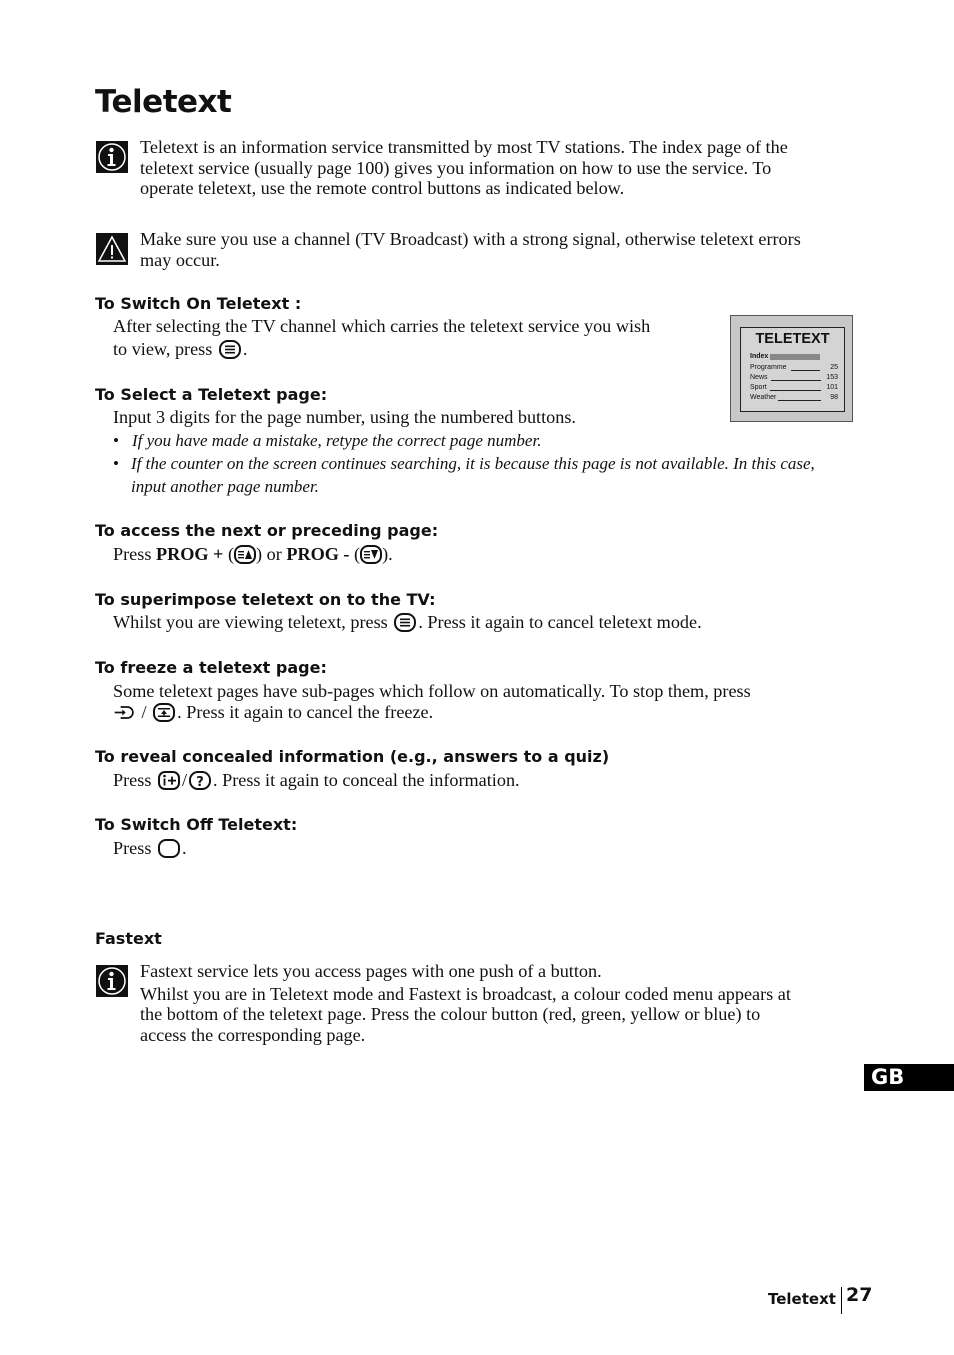 The image size is (954, 1355). I want to click on page-title: Teletext, so click(163, 102).